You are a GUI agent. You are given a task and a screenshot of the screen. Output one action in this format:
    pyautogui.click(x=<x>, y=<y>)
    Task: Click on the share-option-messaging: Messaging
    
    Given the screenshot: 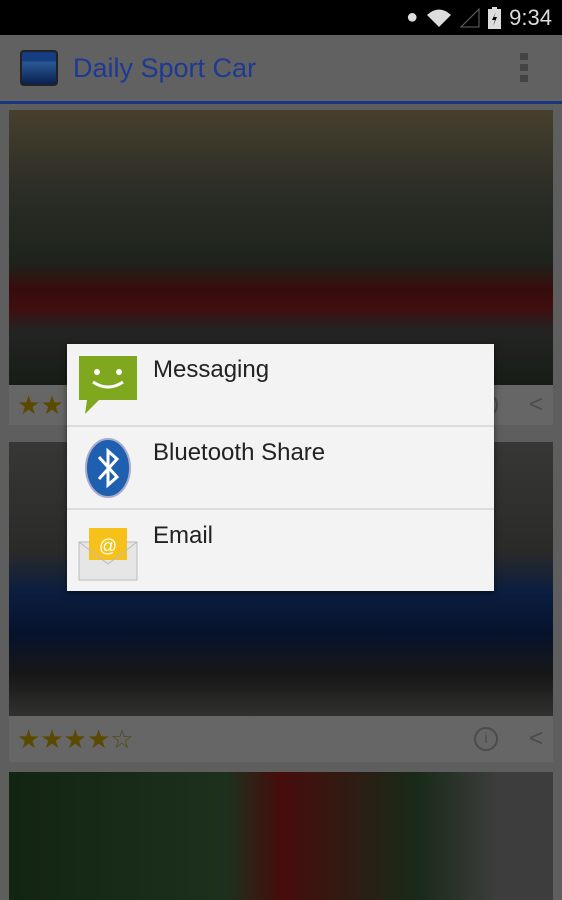 What is the action you would take?
    pyautogui.click(x=280, y=385)
    